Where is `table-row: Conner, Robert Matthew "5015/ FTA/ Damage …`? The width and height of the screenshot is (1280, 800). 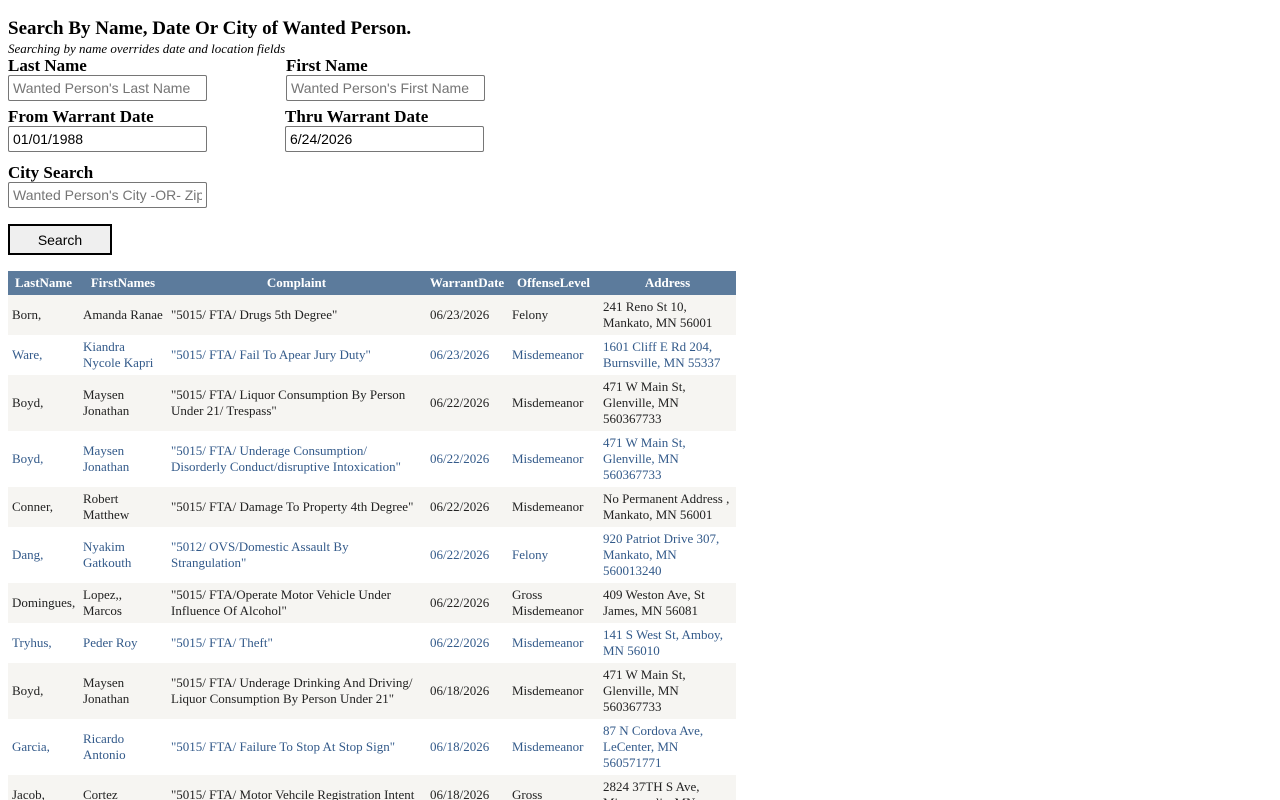
table-row: Conner, Robert Matthew "5015/ FTA/ Damage … is located at coordinates (372, 507).